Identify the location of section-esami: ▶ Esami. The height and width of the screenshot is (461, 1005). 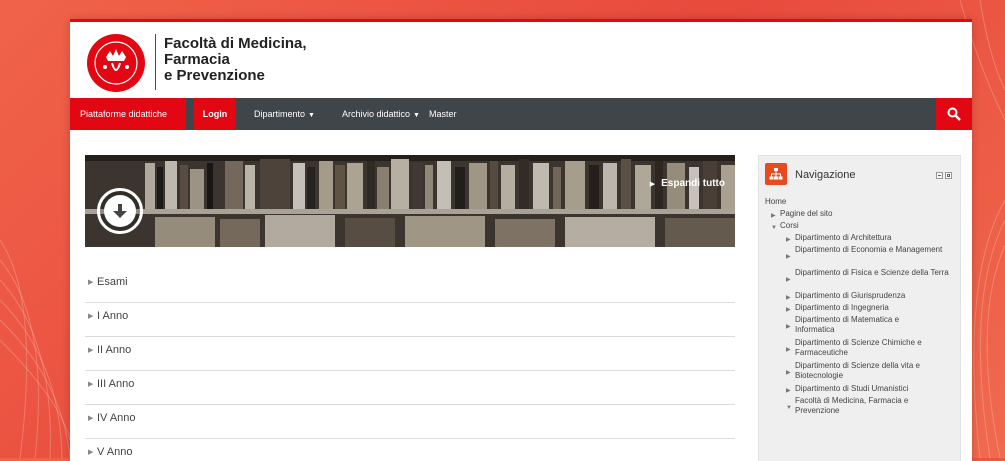
(410, 286).